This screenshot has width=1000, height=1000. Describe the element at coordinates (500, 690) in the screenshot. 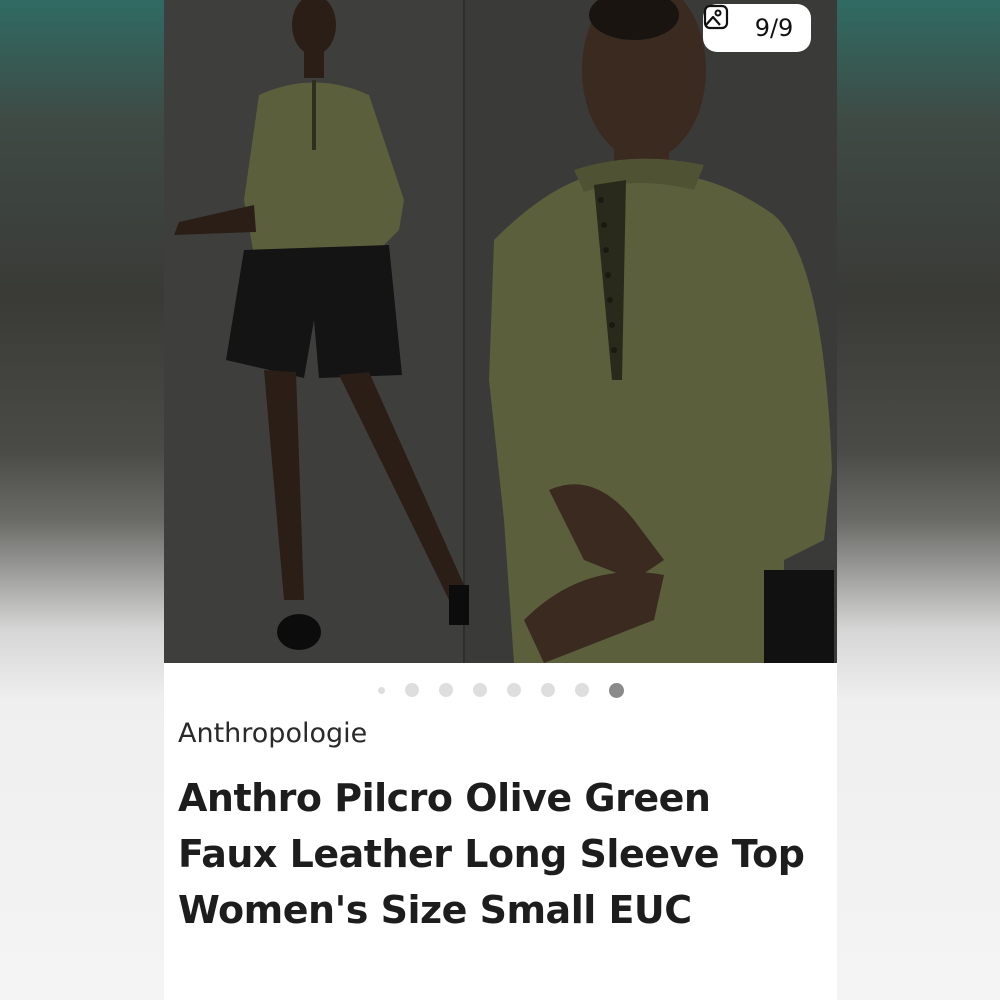

I see `carousel-dots` at that location.